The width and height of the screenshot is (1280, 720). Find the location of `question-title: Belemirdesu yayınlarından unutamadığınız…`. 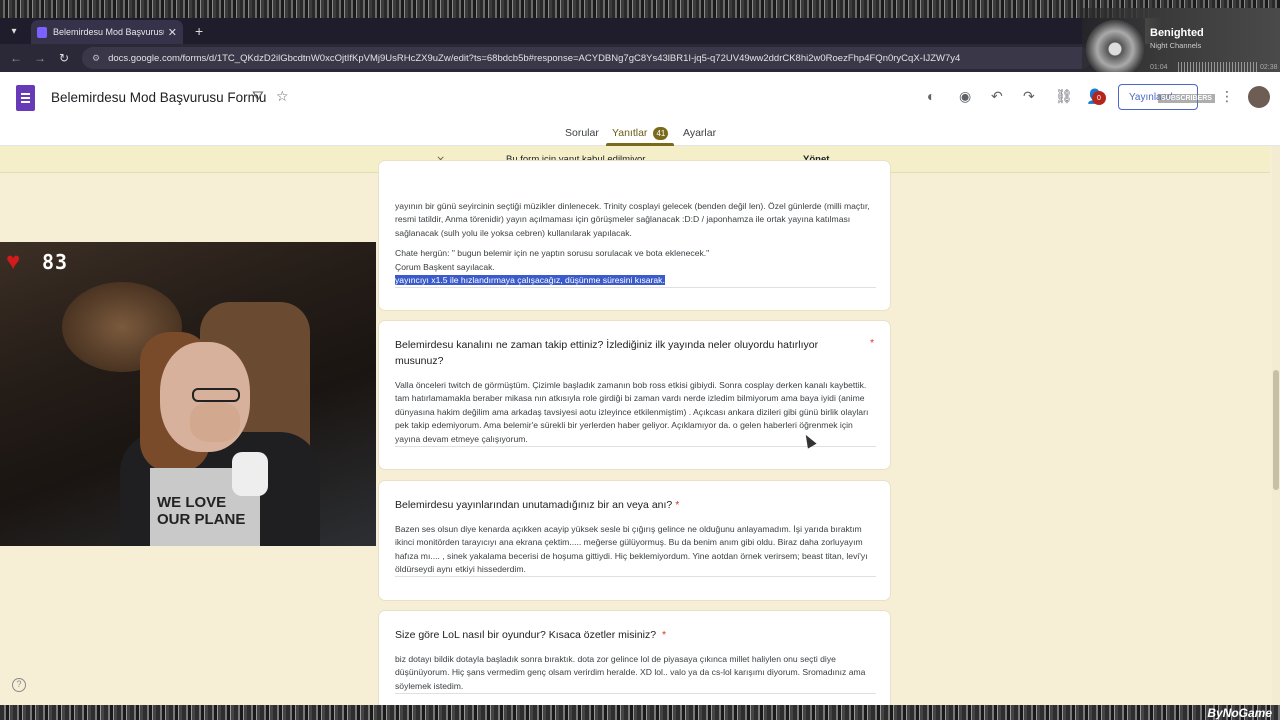

question-title: Belemirdesu yayınlarından unutamadığınız… is located at coordinates (615, 505).